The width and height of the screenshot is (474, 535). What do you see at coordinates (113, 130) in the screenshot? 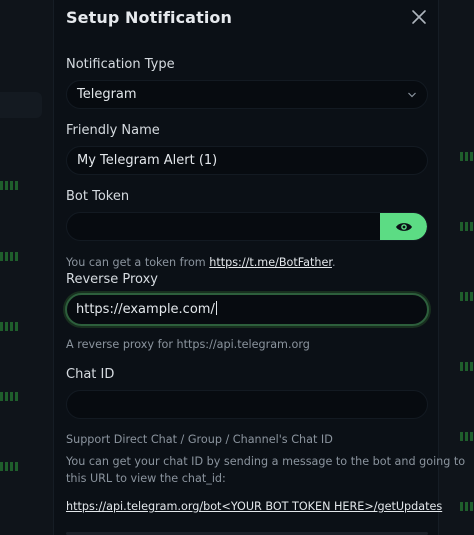
I see `friendly-name-label: Friendly Name` at bounding box center [113, 130].